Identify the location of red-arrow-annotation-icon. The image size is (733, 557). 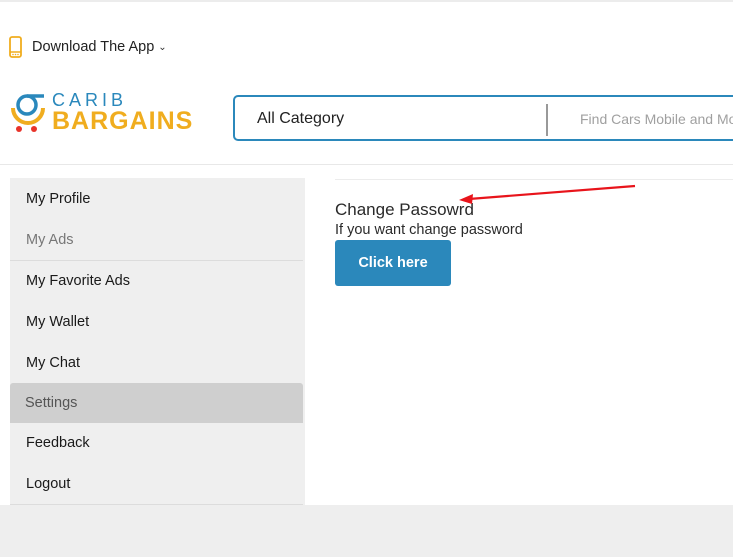
(547, 194).